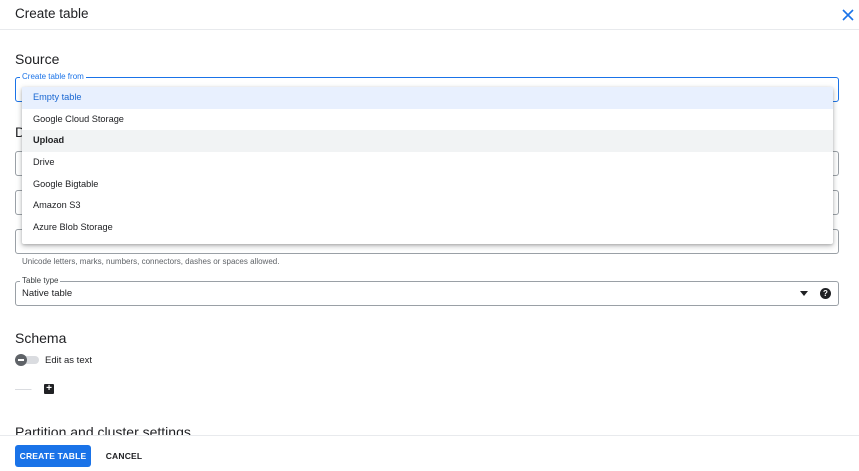 The height and width of the screenshot is (471, 859). I want to click on table-type-select: Table type Native table ?, so click(427, 290).